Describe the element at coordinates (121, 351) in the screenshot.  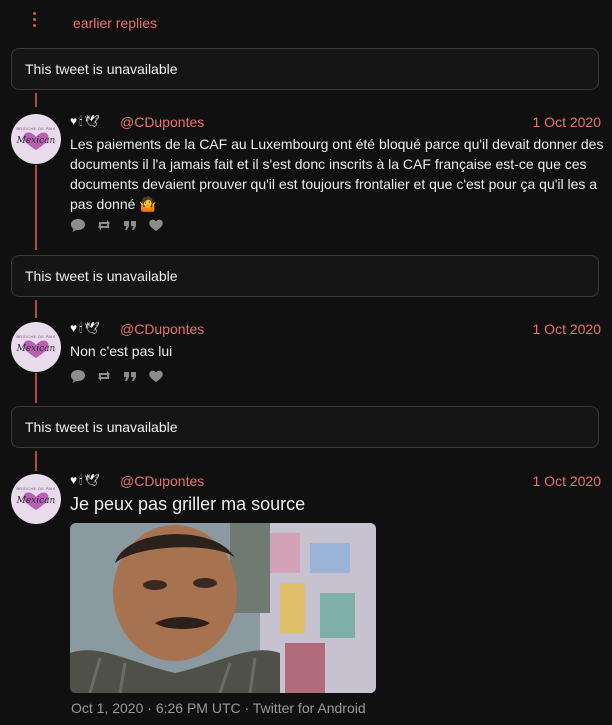
I see `tweet-text: Non c'est pas lui` at that location.